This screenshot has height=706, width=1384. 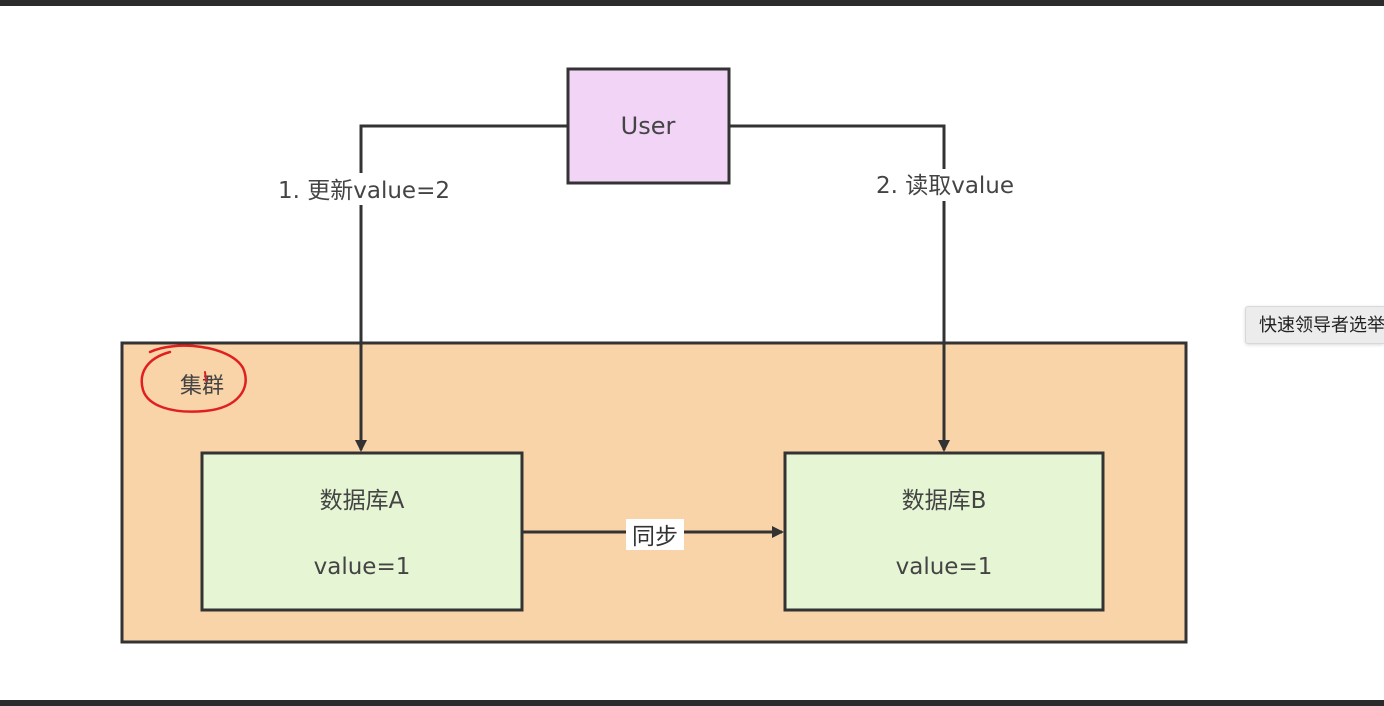 I want to click on db-b-title: 数据库B, so click(x=944, y=501).